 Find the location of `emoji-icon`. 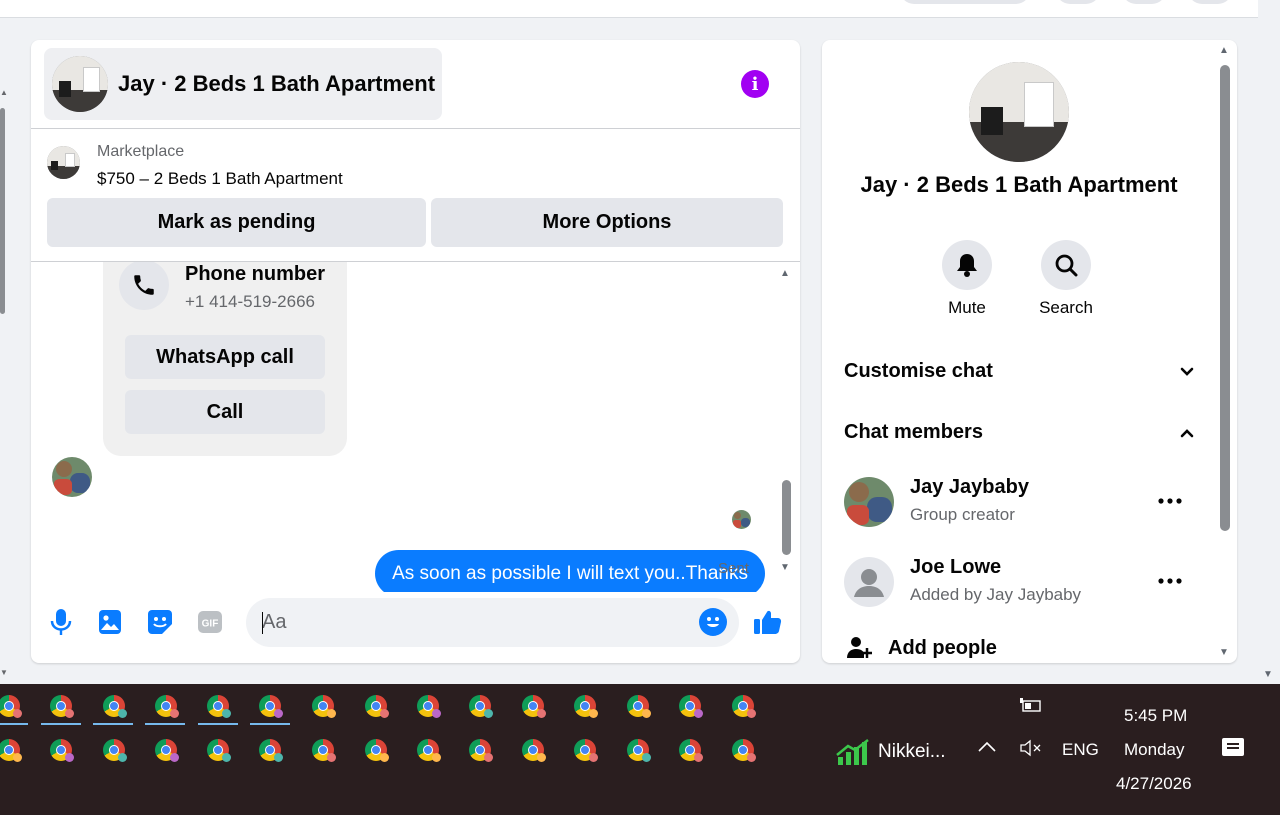

emoji-icon is located at coordinates (713, 622).